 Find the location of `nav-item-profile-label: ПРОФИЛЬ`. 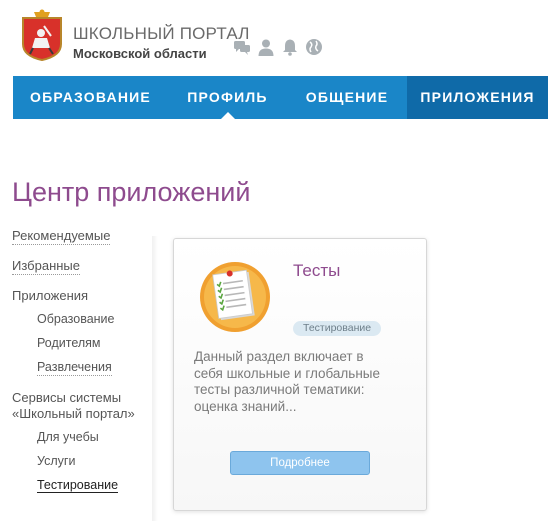

nav-item-profile-label: ПРОФИЛЬ is located at coordinates (227, 97).